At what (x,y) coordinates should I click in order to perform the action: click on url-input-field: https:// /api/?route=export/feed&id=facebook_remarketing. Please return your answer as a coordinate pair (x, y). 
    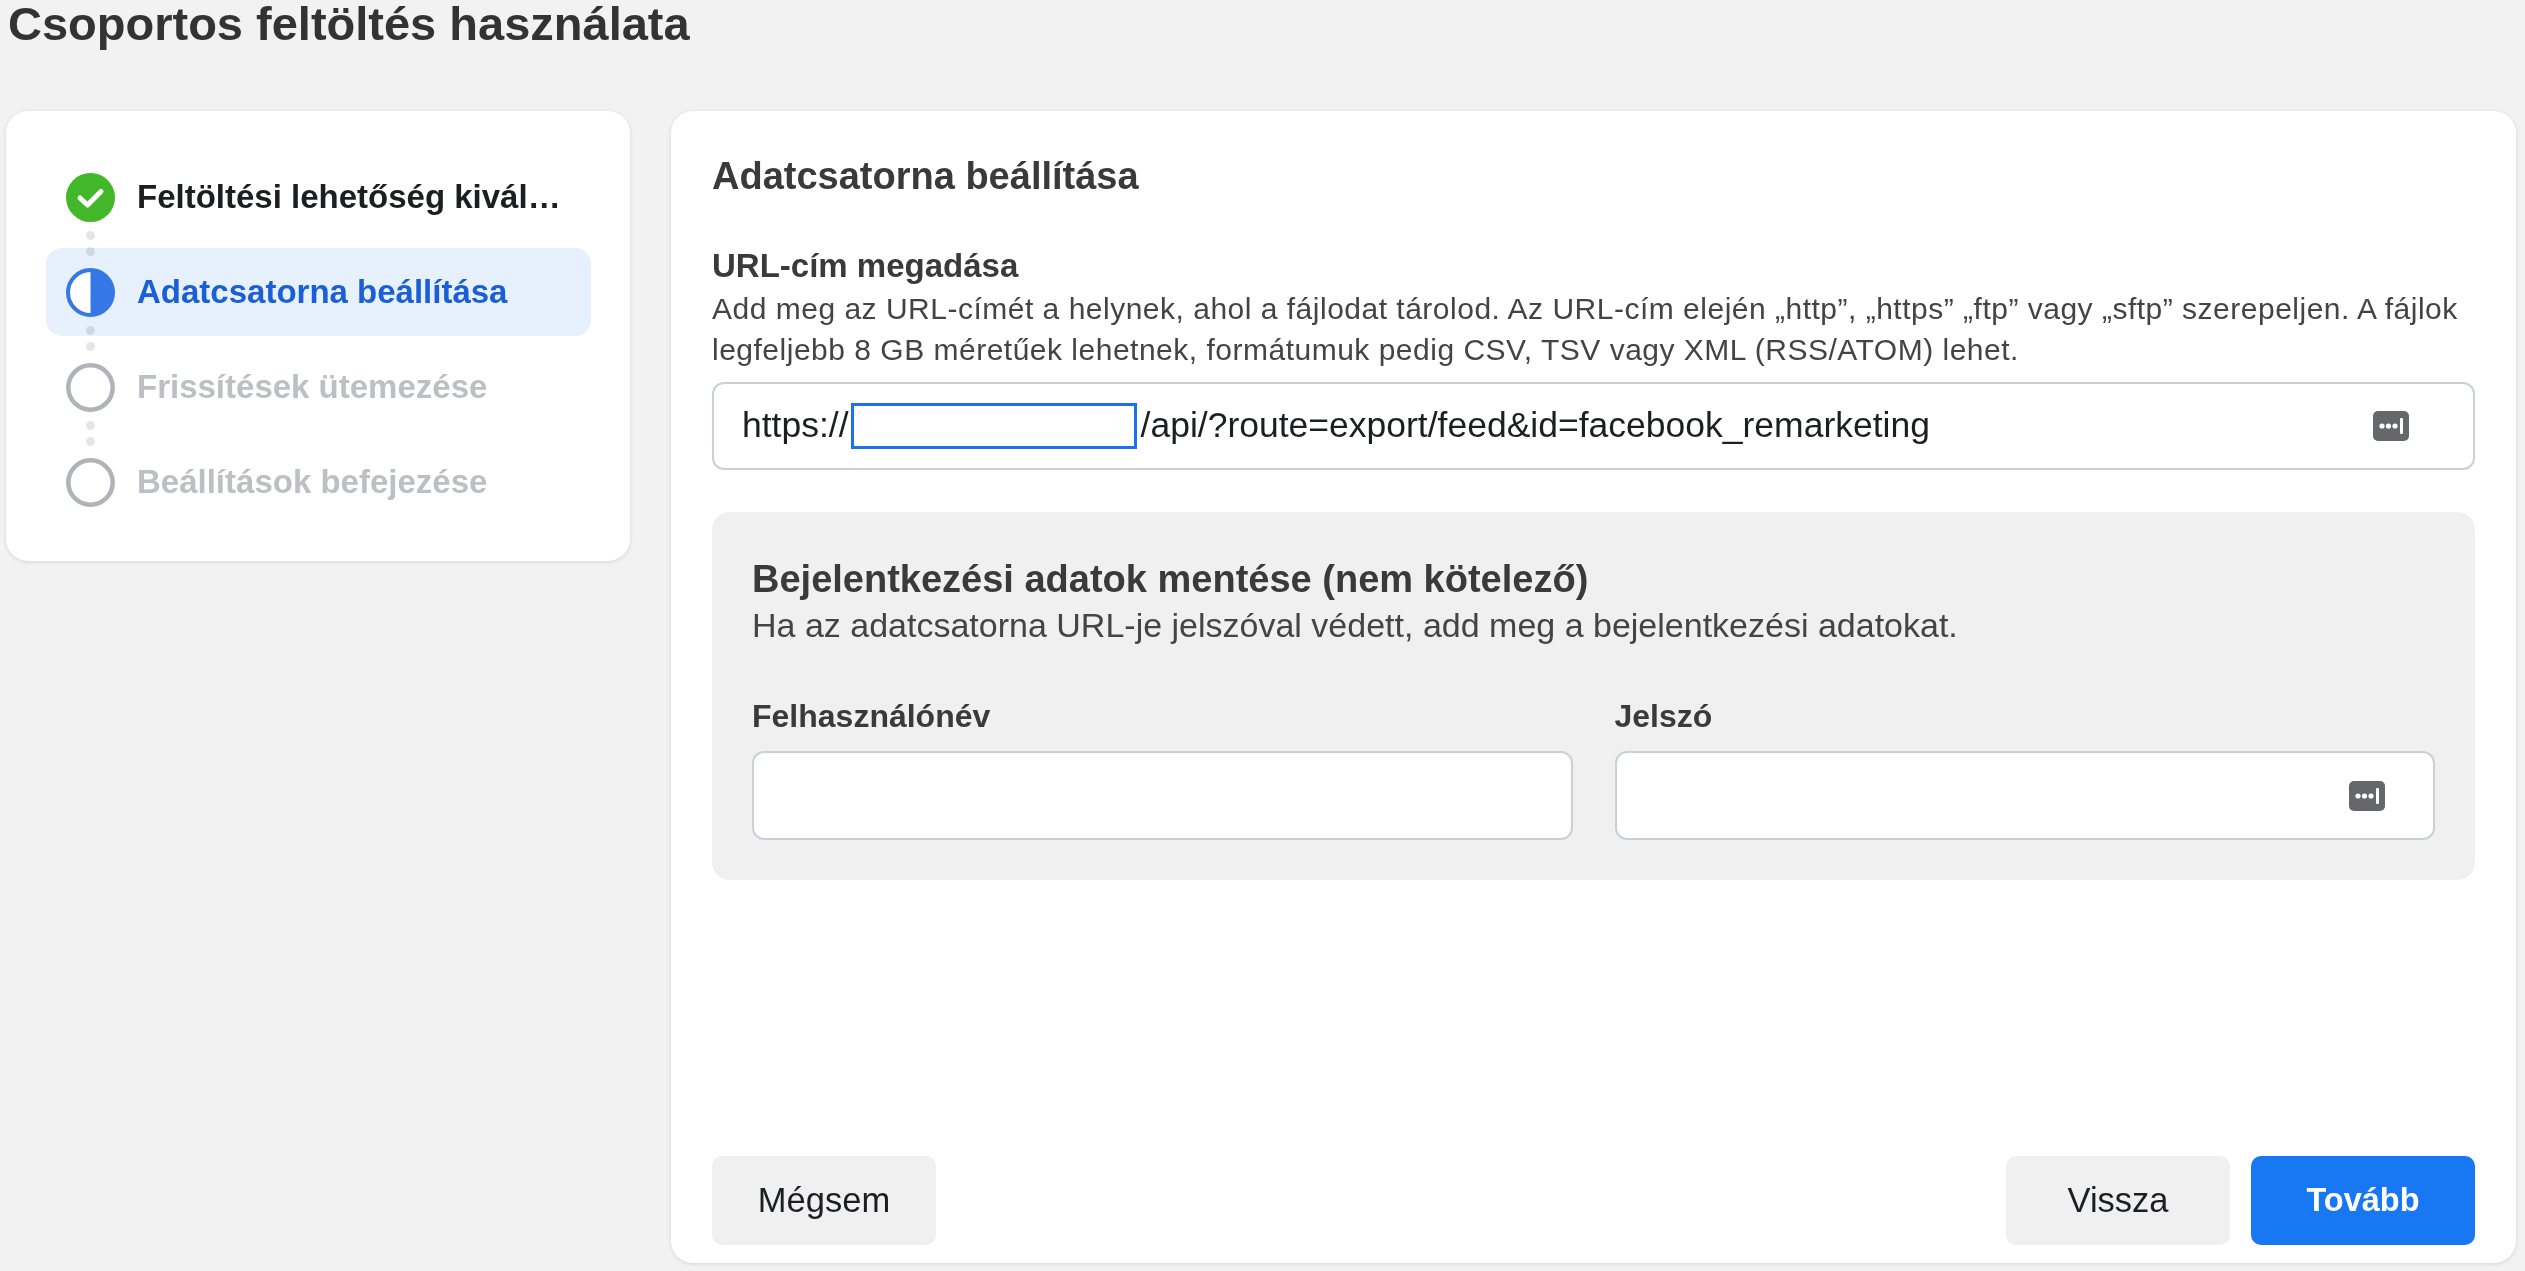
    Looking at the image, I should click on (1593, 426).